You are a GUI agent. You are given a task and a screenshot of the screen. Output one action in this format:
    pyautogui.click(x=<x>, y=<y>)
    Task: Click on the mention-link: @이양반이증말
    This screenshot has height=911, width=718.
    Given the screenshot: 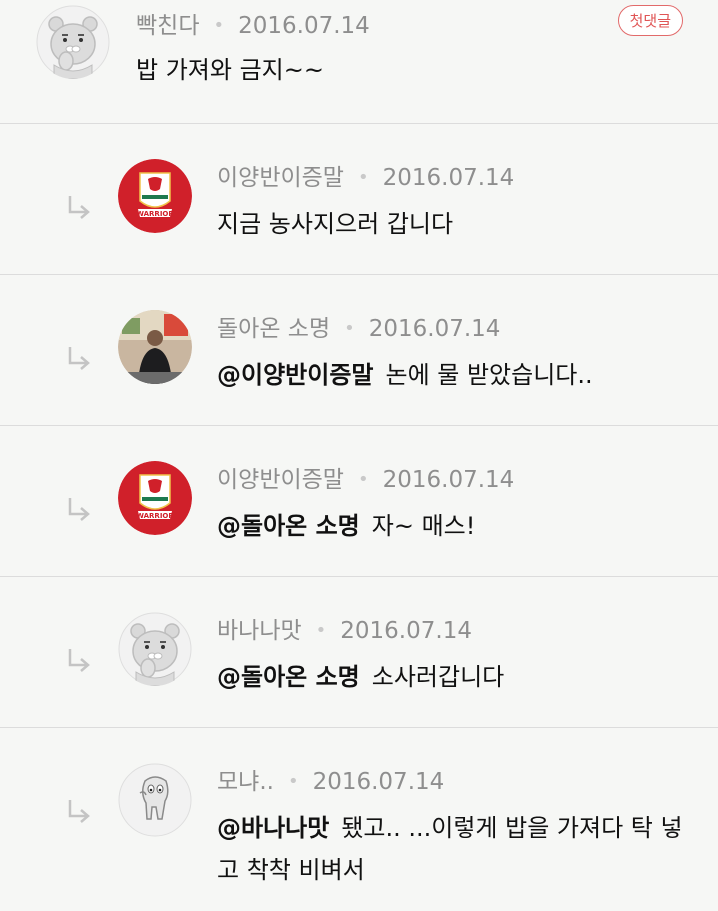 What is the action you would take?
    pyautogui.click(x=295, y=375)
    